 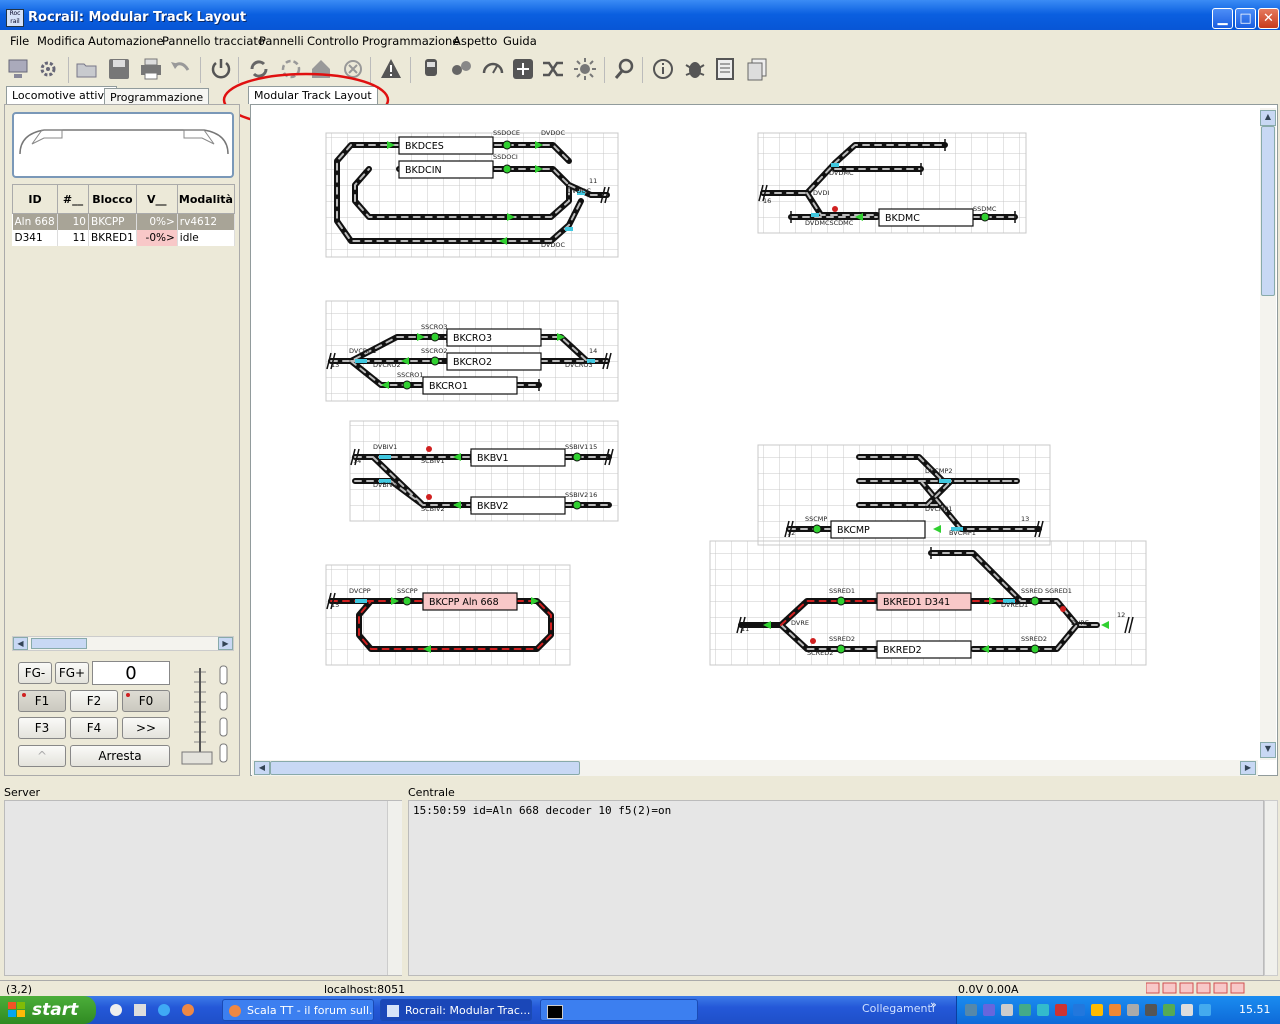 I want to click on menu-modifica: Modifica, so click(x=61, y=41).